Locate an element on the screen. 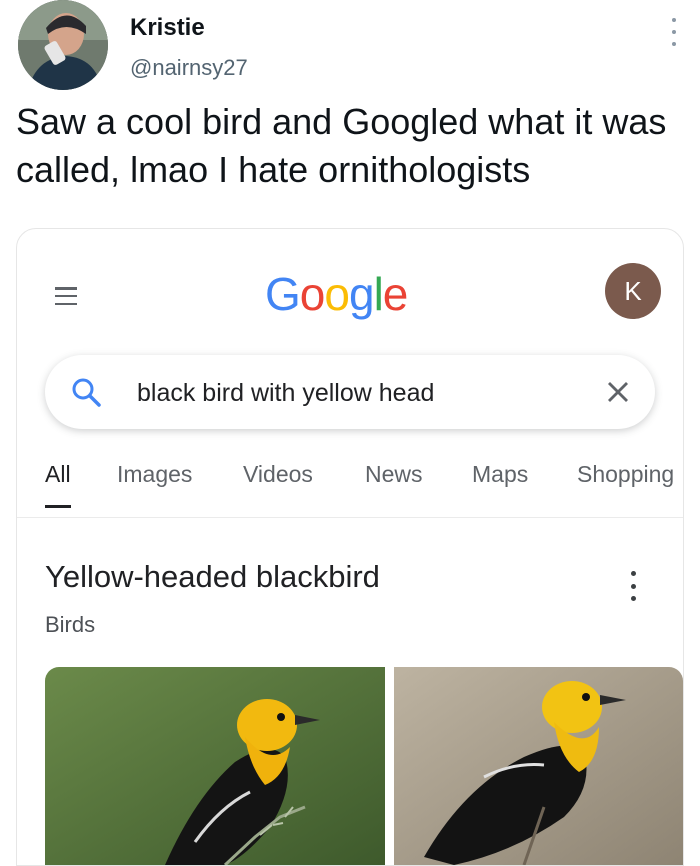 This screenshot has height=866, width=700. tab-videos: Videos is located at coordinates (278, 474).